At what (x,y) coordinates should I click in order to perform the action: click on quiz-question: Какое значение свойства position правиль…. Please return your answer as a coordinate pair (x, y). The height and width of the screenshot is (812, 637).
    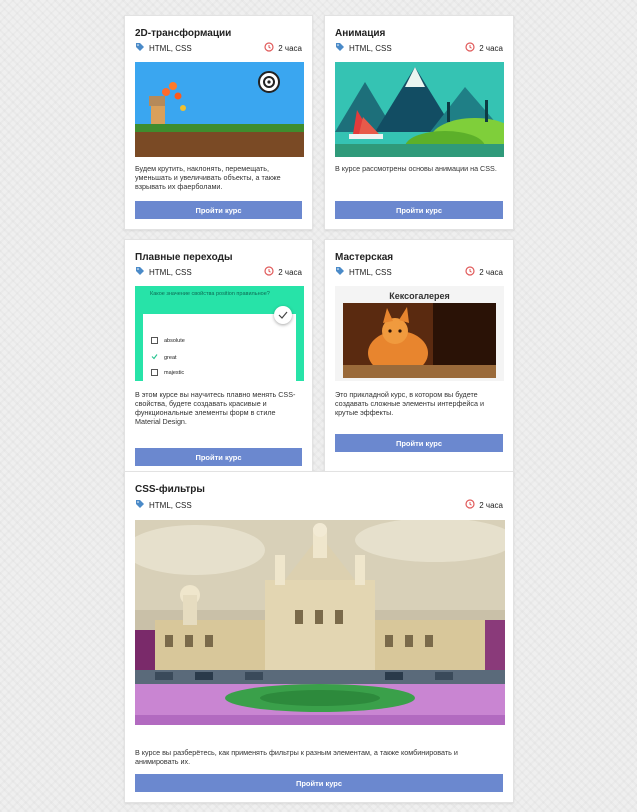
    Looking at the image, I should click on (210, 294).